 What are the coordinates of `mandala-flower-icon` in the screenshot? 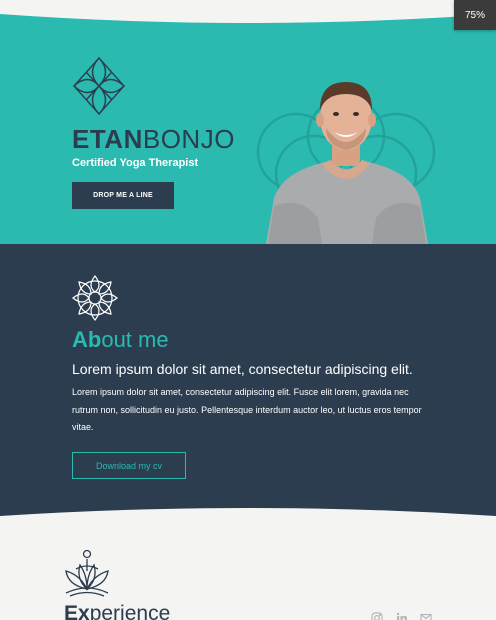 It's located at (95, 298).